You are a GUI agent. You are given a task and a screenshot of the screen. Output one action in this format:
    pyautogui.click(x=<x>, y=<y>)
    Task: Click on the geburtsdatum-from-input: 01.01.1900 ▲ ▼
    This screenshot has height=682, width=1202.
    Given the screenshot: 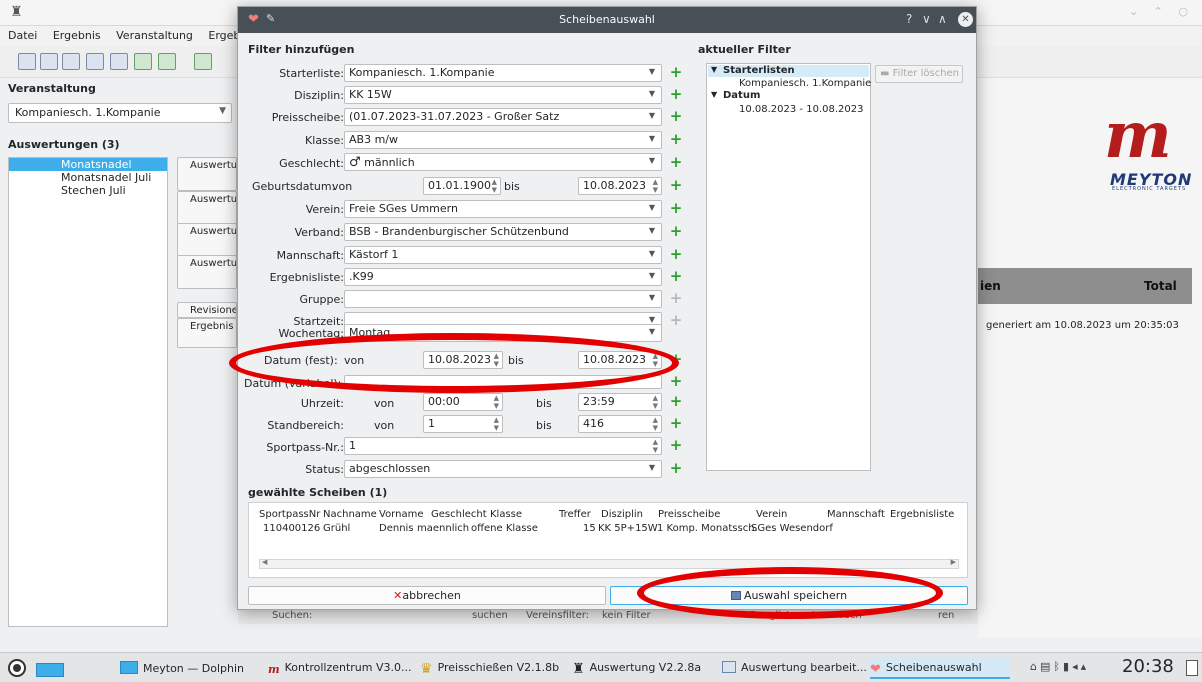 What is the action you would take?
    pyautogui.click(x=462, y=186)
    